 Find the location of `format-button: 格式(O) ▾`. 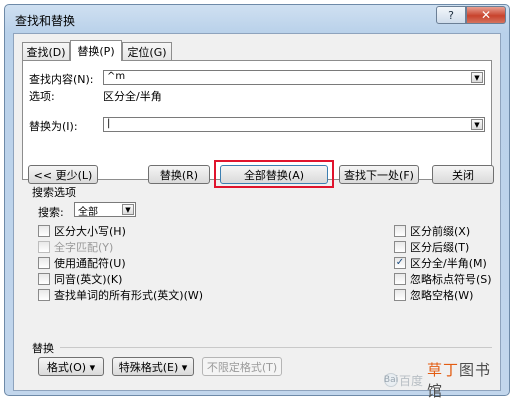

format-button: 格式(O) ▾ is located at coordinates (71, 366).